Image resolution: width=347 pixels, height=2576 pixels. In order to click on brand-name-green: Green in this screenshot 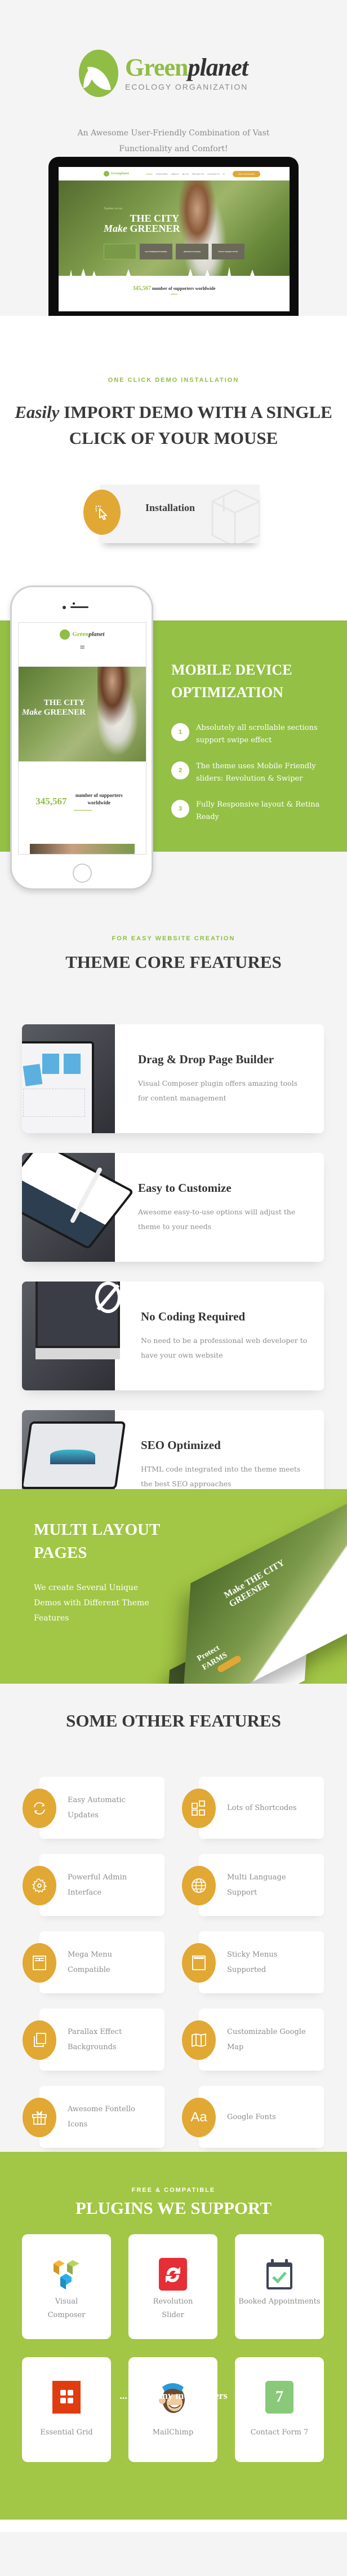, I will do `click(156, 67)`.